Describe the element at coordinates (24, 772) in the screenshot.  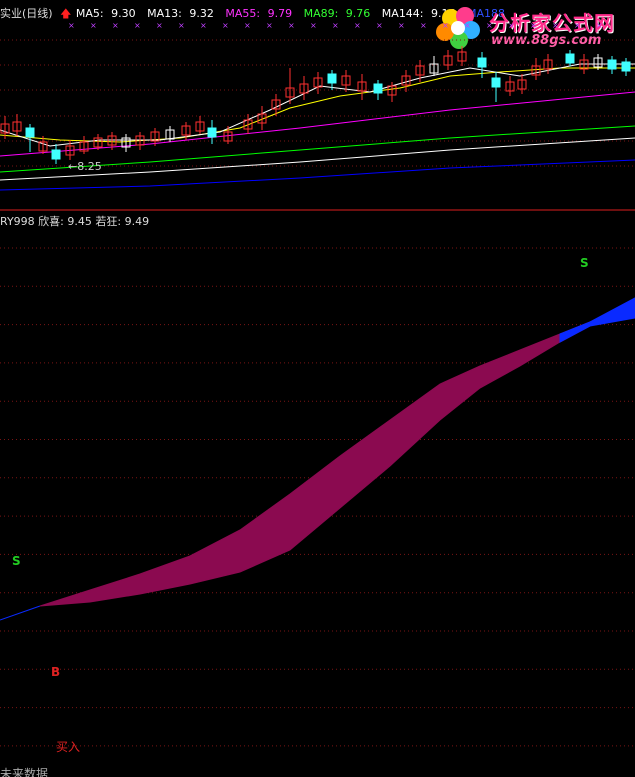
I see `future-data-label: 未来数据` at that location.